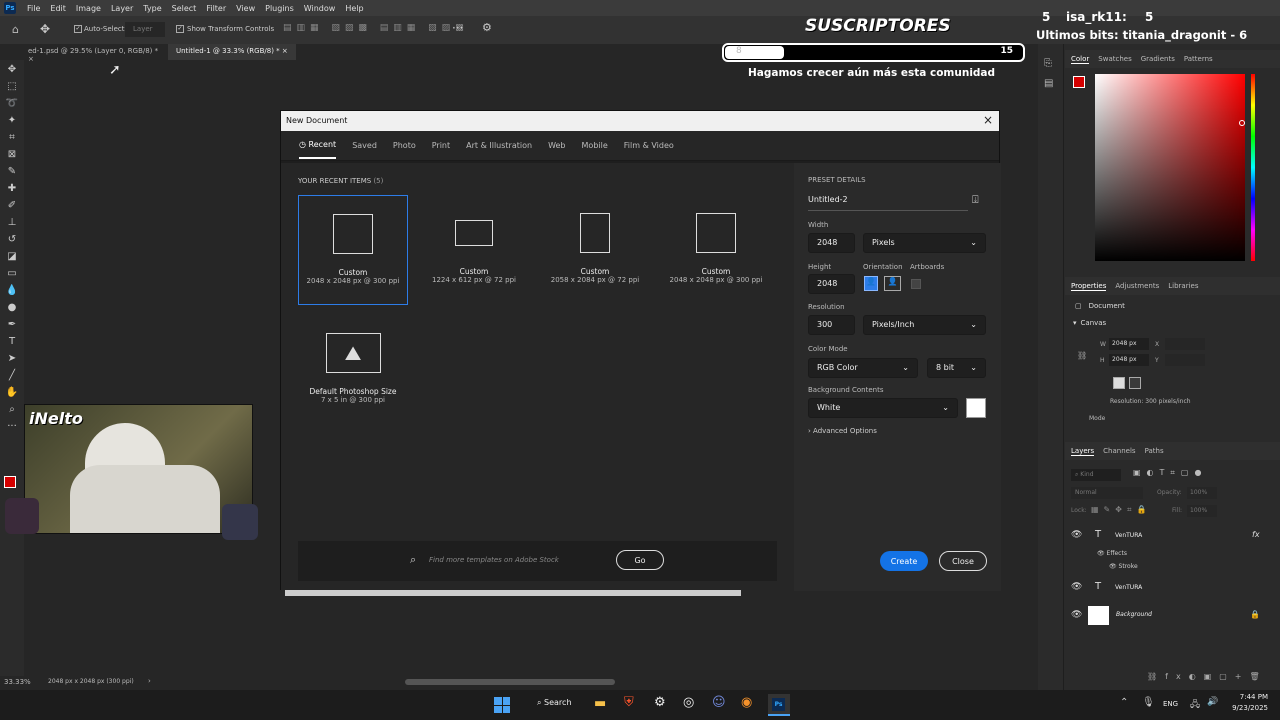  I want to click on tab-gradients: Gradients, so click(1158, 59).